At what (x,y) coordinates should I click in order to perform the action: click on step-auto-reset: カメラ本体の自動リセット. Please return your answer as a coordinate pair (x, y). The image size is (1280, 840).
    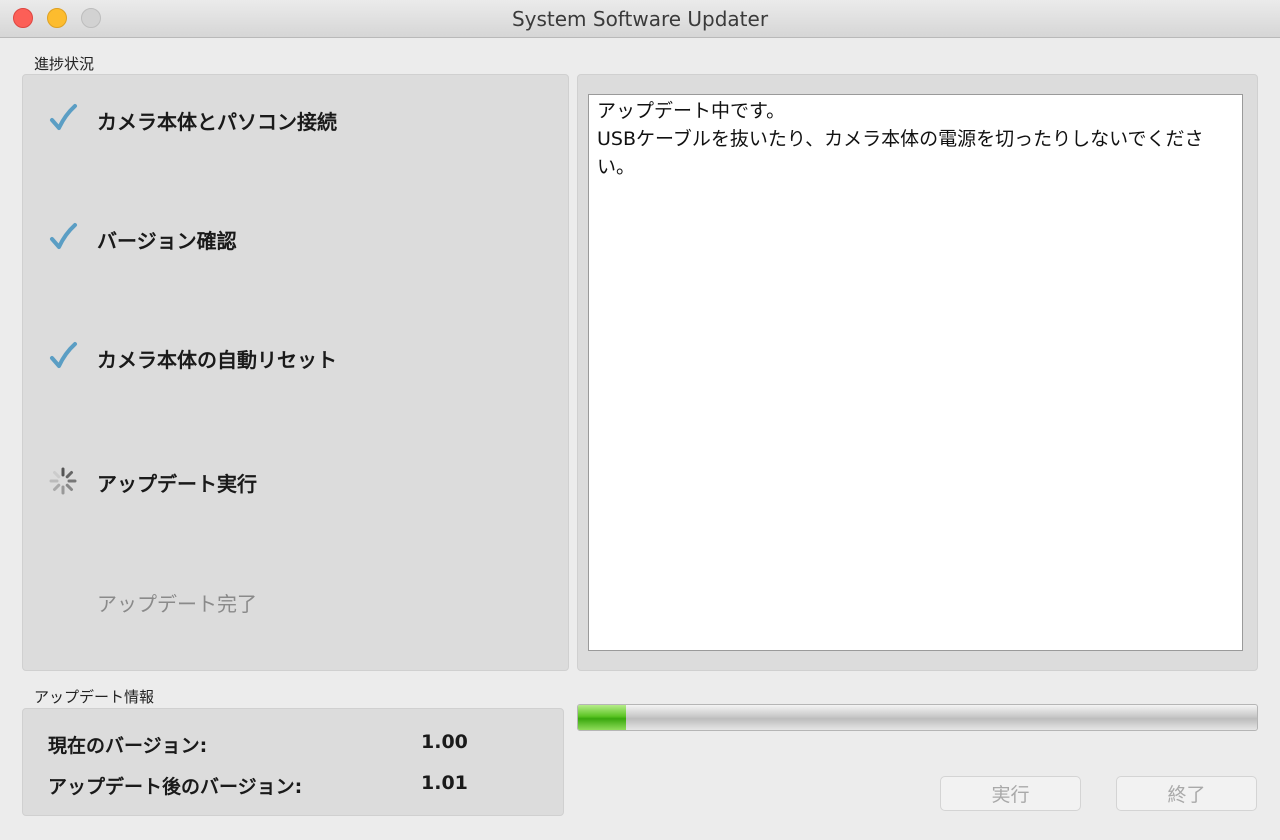
    Looking at the image, I should click on (192, 357).